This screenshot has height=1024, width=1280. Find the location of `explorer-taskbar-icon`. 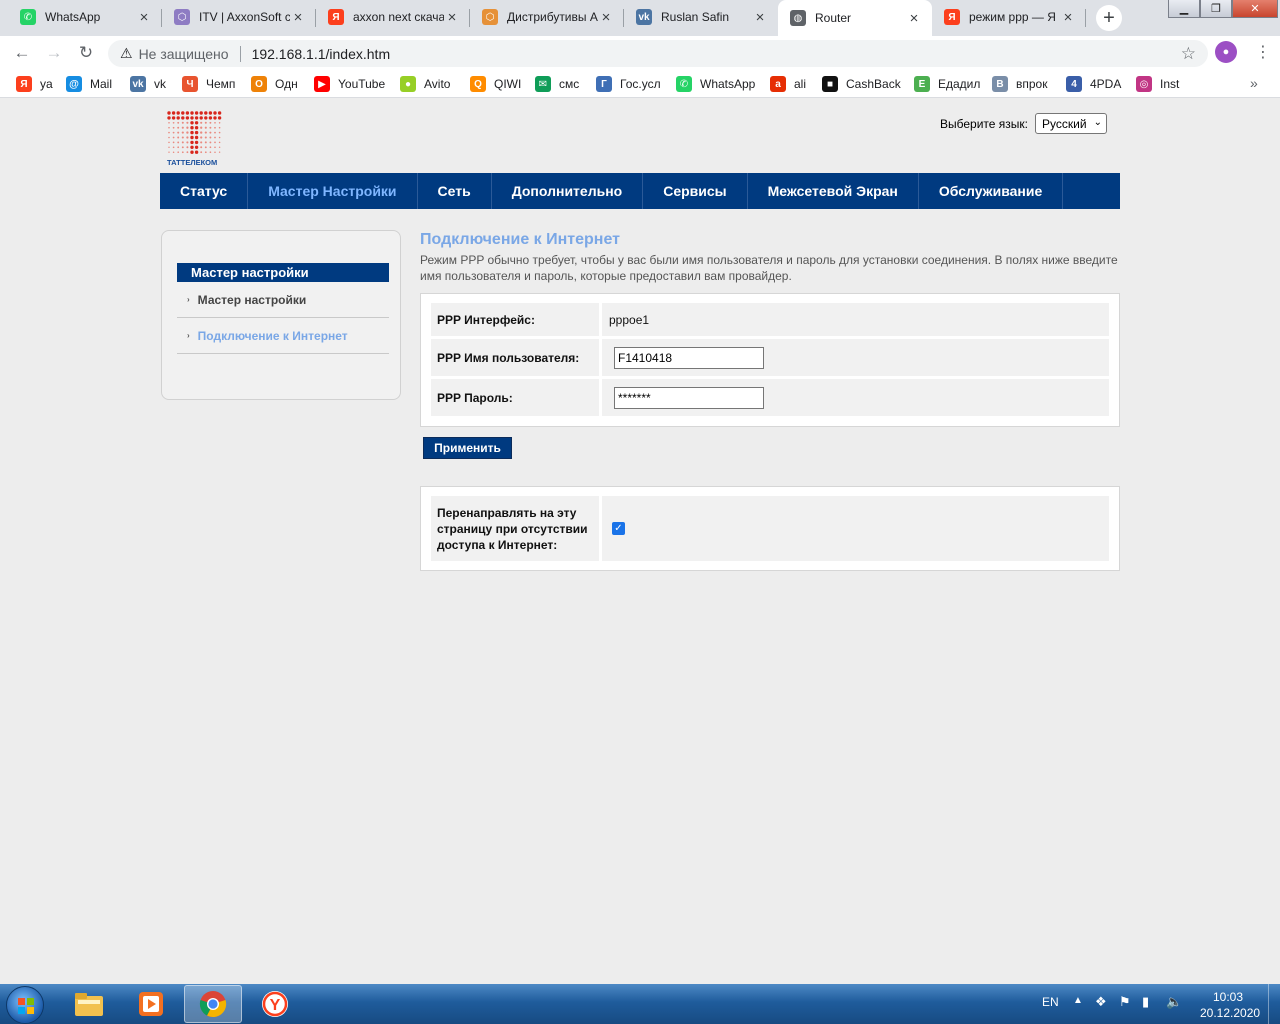

explorer-taskbar-icon is located at coordinates (89, 1004).